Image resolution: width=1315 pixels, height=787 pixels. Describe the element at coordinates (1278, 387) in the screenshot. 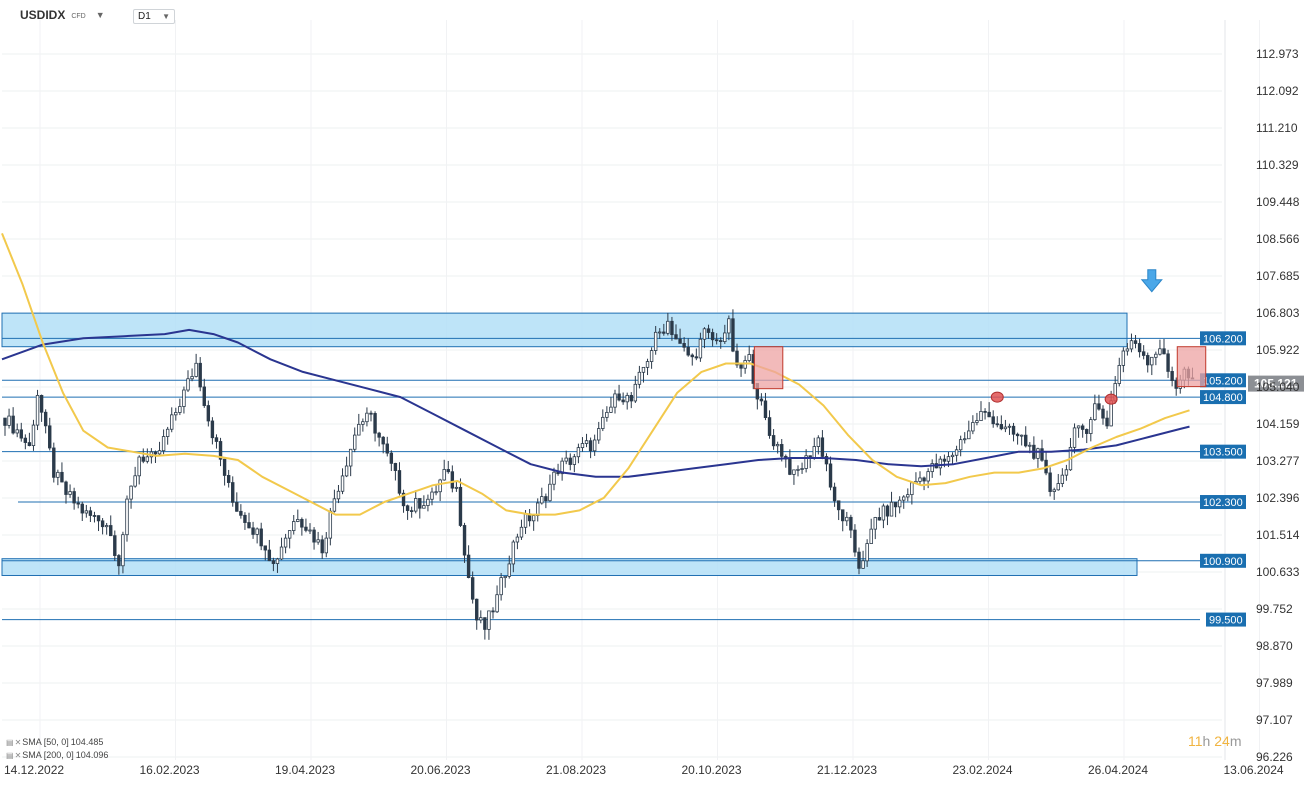

I see `y-tick-label: 105.040` at that location.